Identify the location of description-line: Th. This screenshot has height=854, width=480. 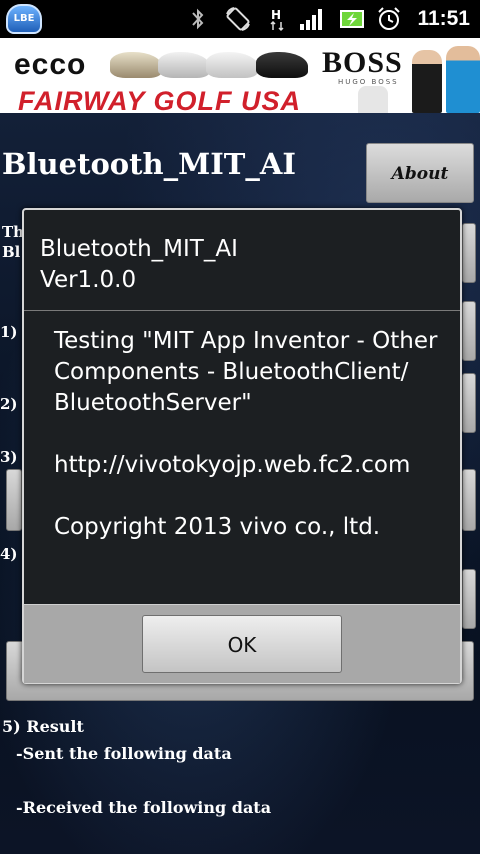
(13, 232).